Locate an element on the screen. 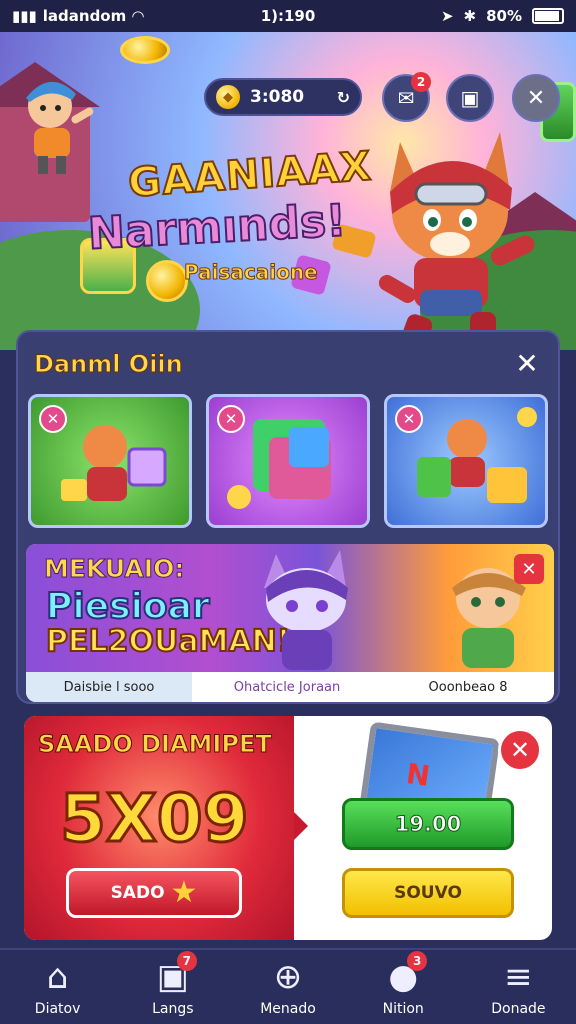 This screenshot has height=1024, width=576. mail-badge: 2 is located at coordinates (421, 82).